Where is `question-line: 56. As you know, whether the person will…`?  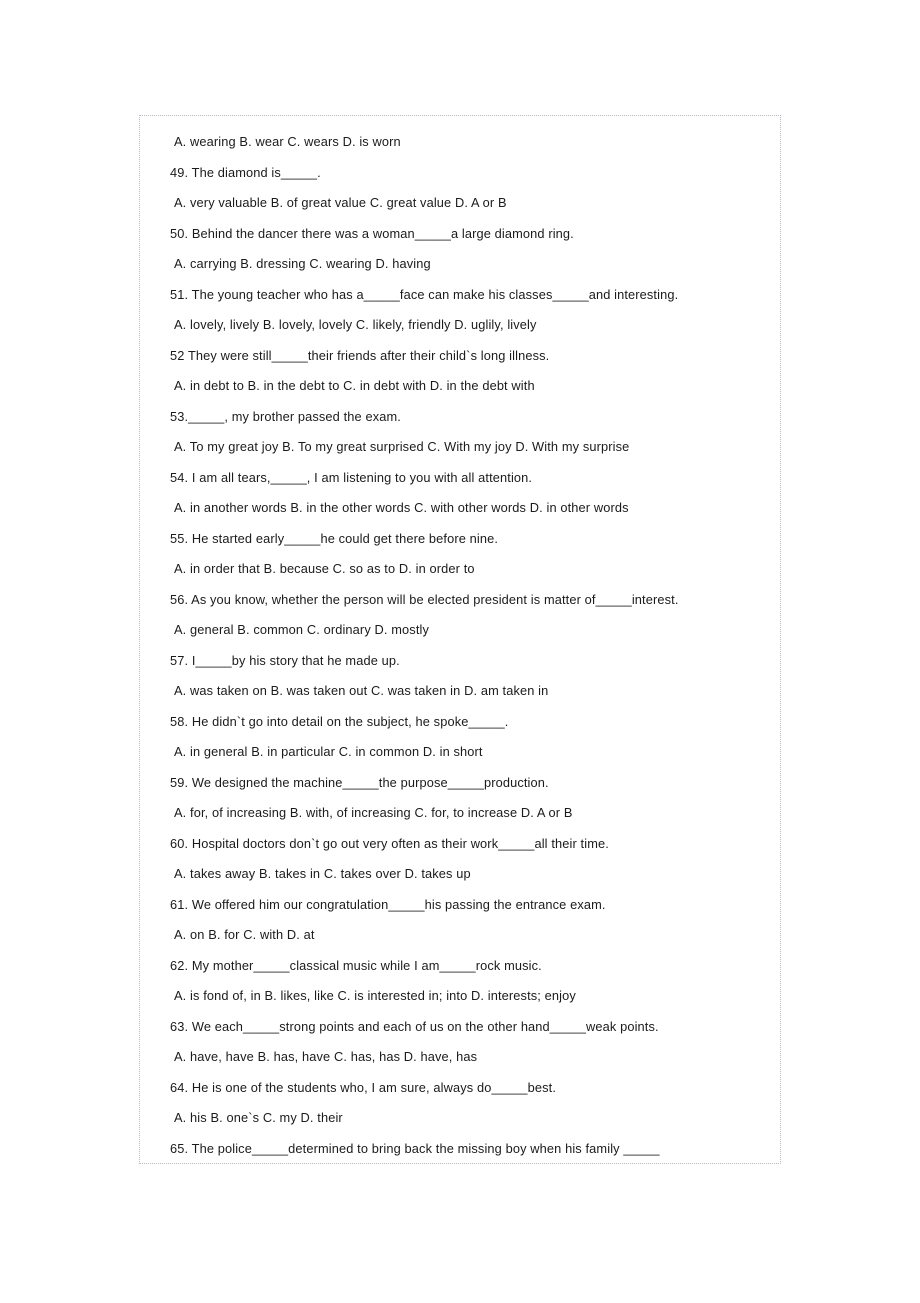 question-line: 56. As you know, whether the person will… is located at coordinates (424, 599).